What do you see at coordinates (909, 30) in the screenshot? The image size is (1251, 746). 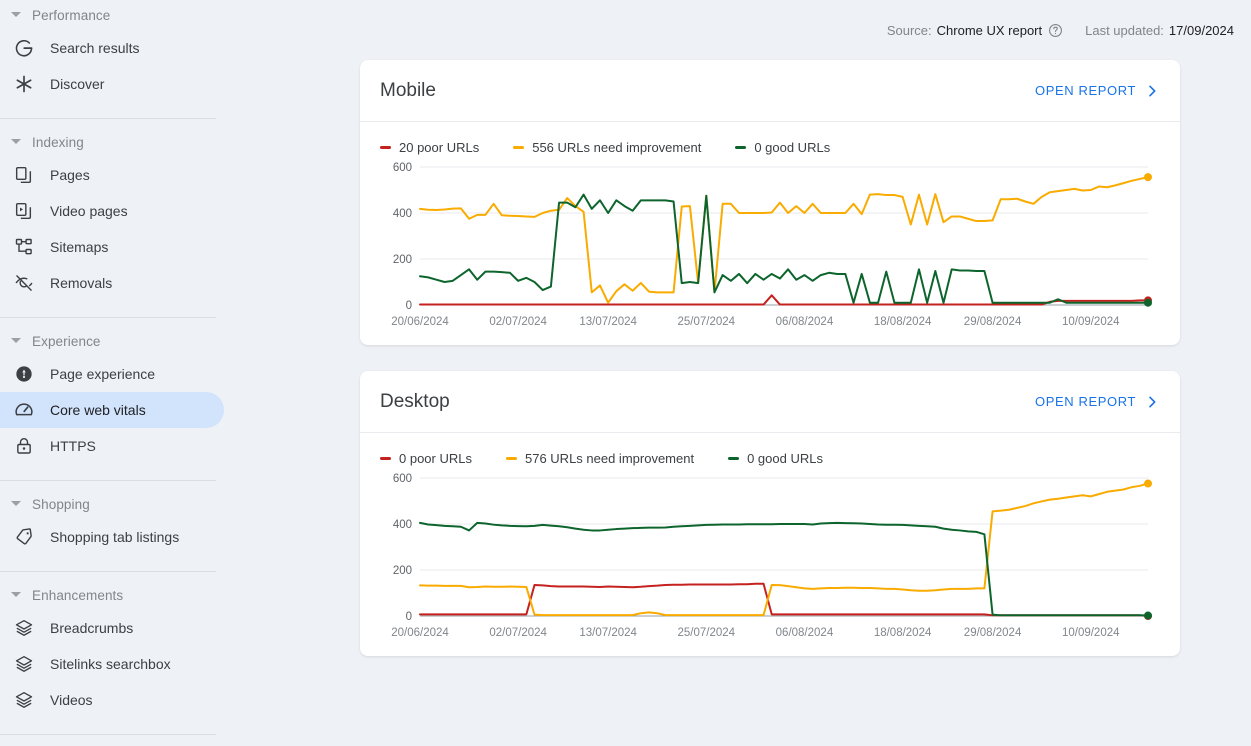 I see `source-label: Source:` at bounding box center [909, 30].